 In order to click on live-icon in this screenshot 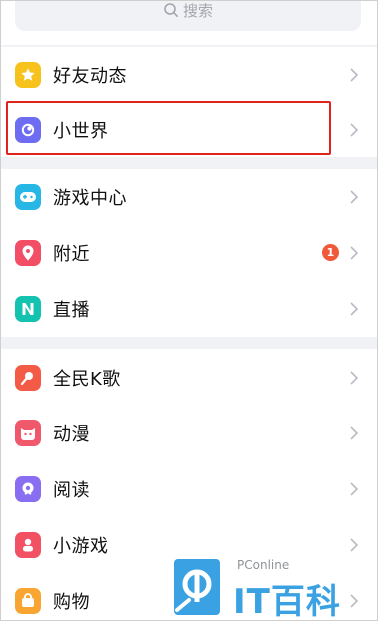, I will do `click(28, 308)`.